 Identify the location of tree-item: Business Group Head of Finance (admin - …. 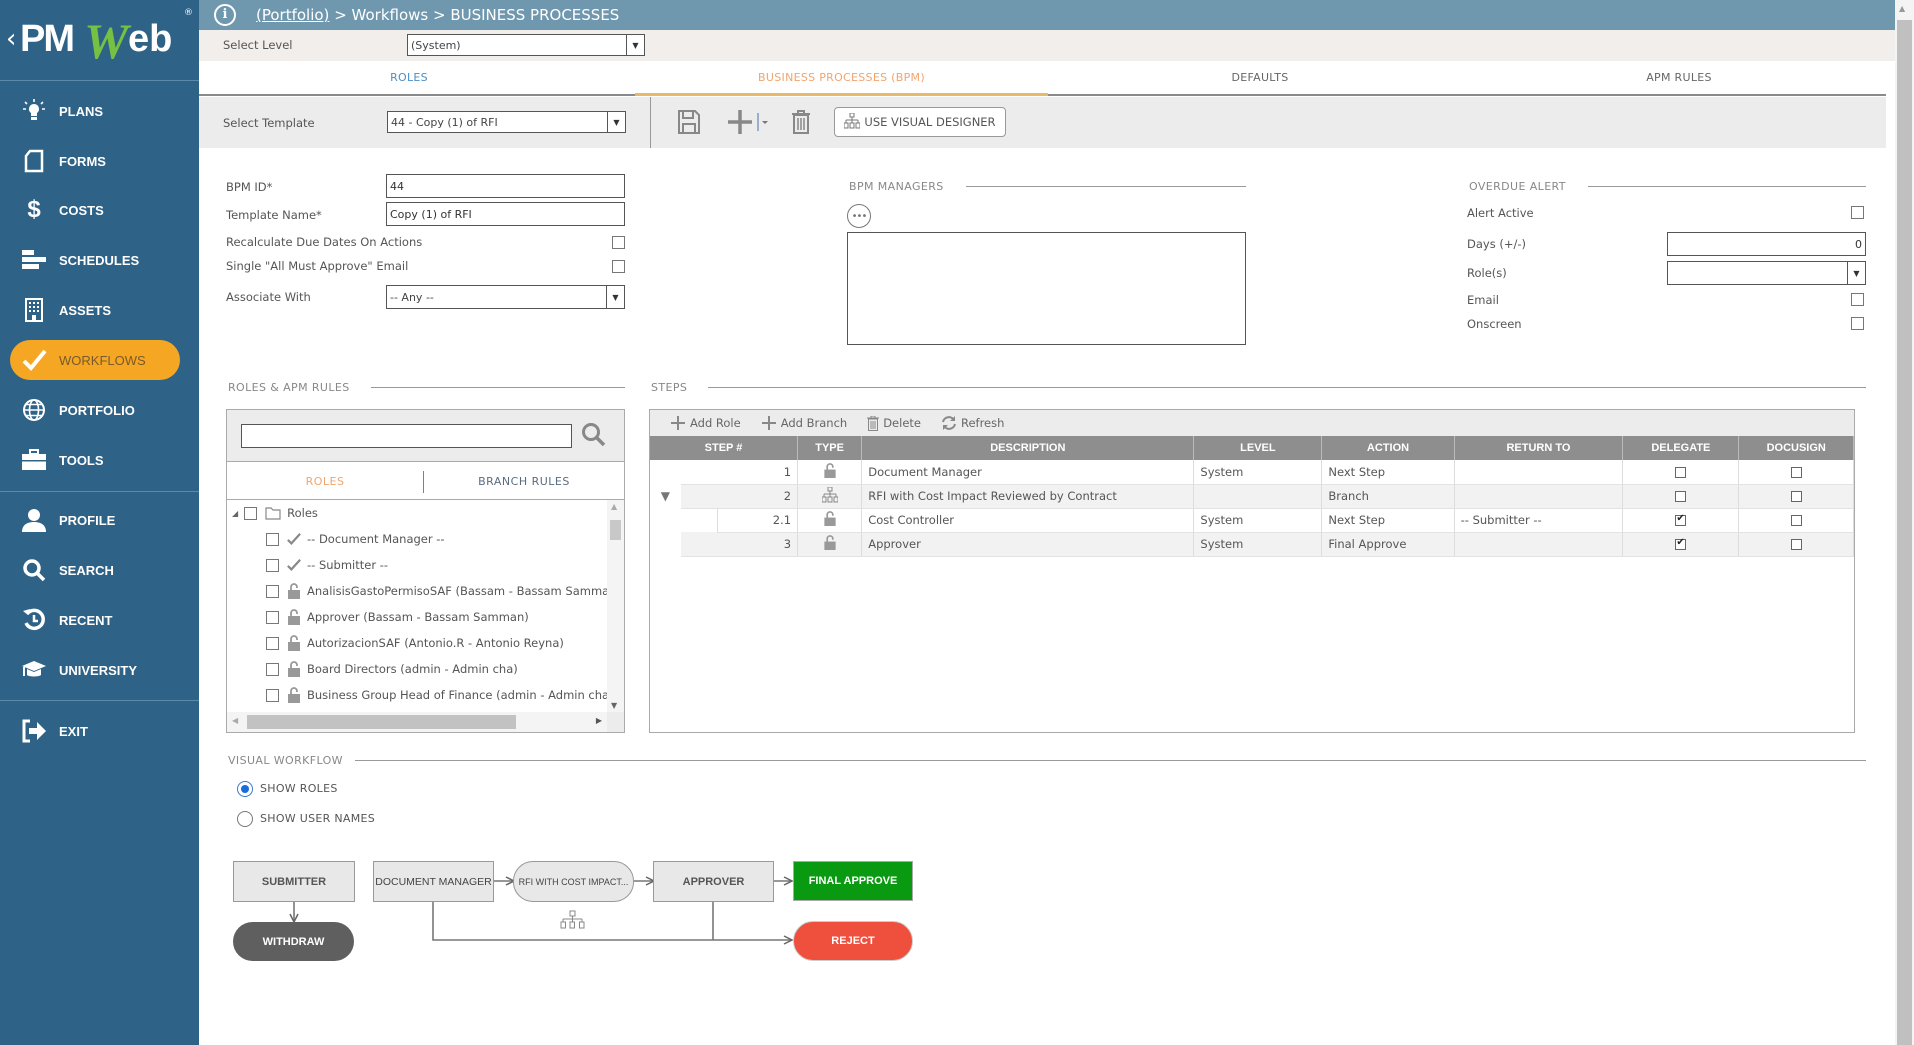
(436, 695).